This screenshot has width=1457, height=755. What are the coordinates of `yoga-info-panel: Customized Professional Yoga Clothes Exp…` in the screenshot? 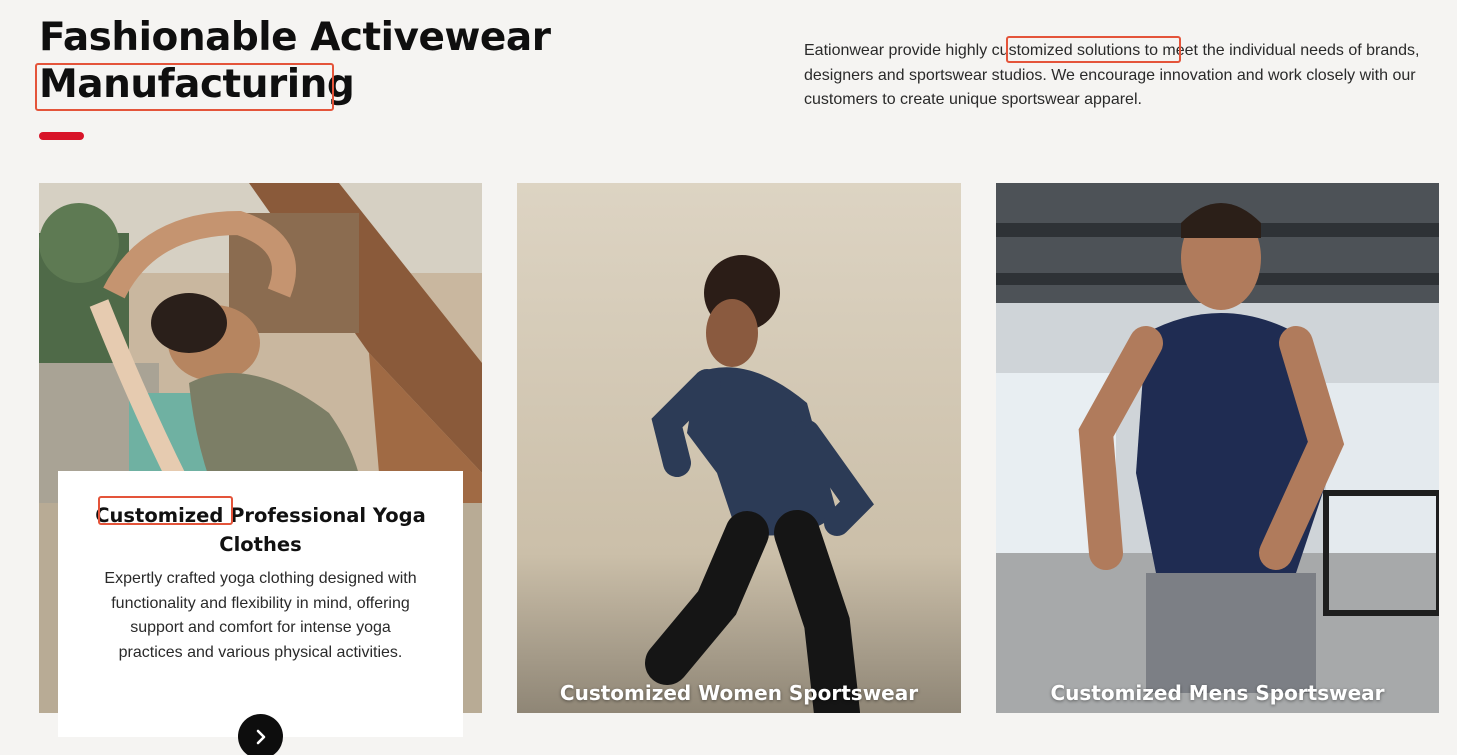 It's located at (260, 604).